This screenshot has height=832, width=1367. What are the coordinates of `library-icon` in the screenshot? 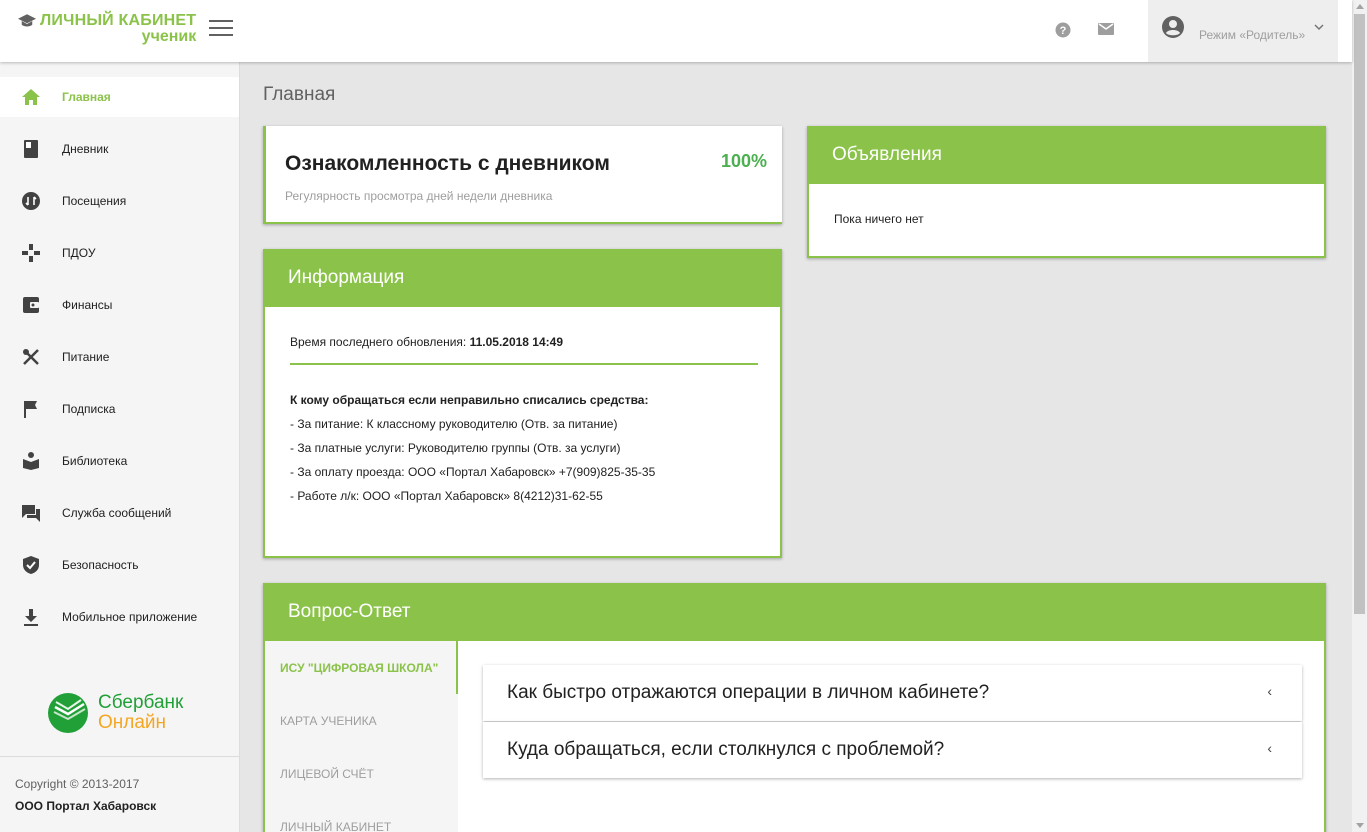 It's located at (31, 461).